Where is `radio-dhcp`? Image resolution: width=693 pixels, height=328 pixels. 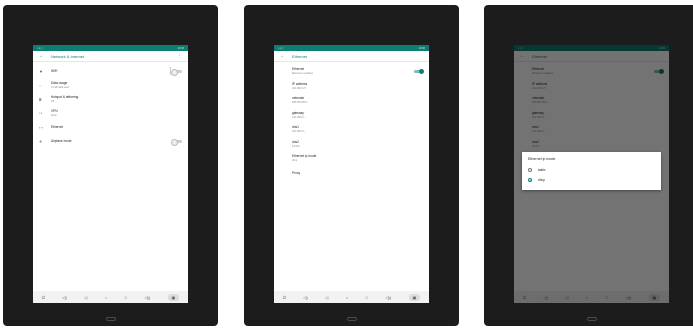
radio-dhcp is located at coordinates (530, 180).